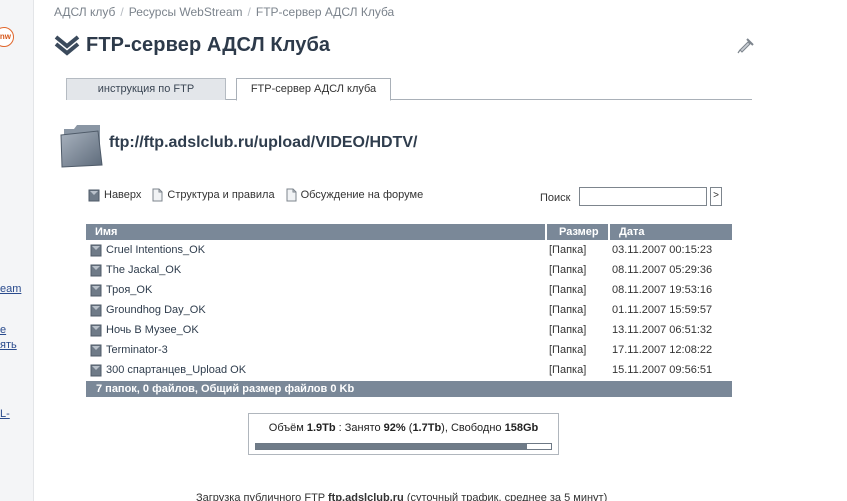 This screenshot has height=501, width=847. Describe the element at coordinates (315, 270) in the screenshot. I see `folder-link: The Jackal_OK` at that location.